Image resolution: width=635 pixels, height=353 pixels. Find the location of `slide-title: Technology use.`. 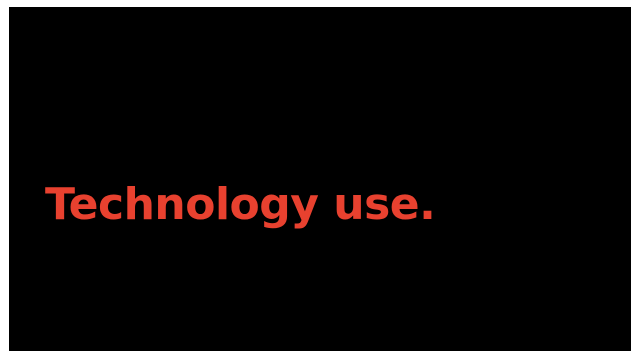

slide-title: Technology use. is located at coordinates (240, 204).